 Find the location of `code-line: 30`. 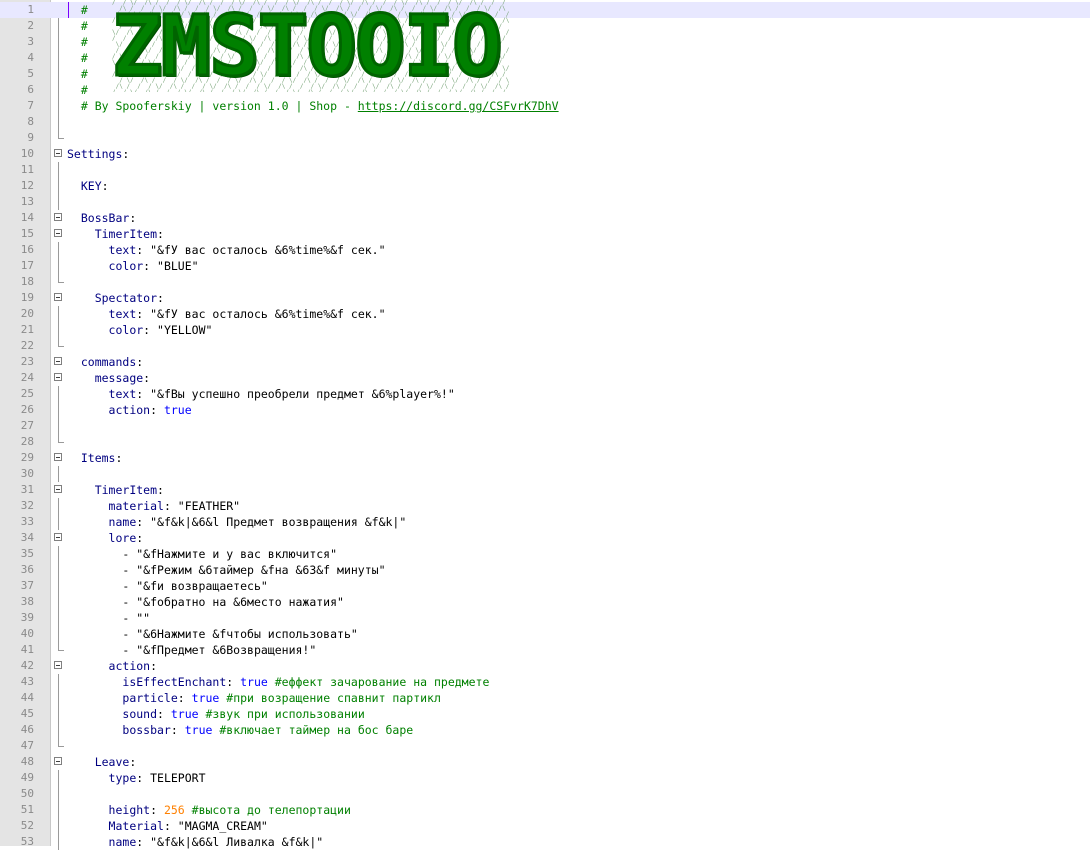

code-line: 30 is located at coordinates (545, 474).